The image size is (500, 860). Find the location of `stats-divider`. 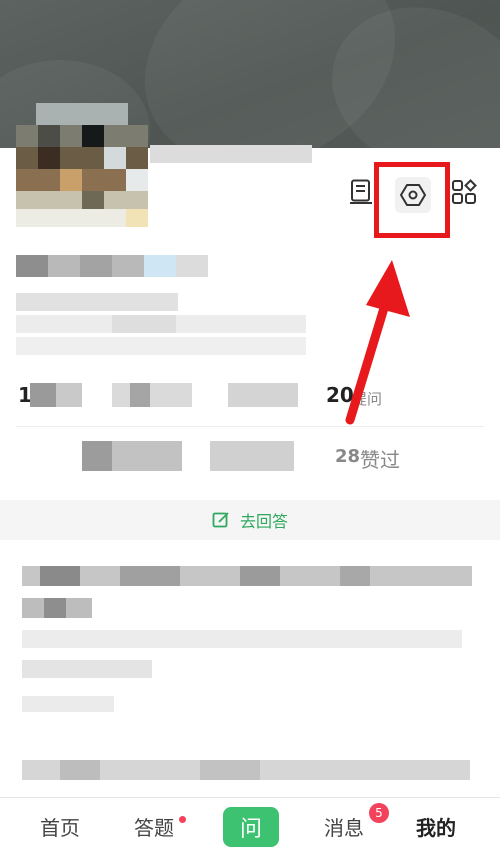

stats-divider is located at coordinates (250, 426).